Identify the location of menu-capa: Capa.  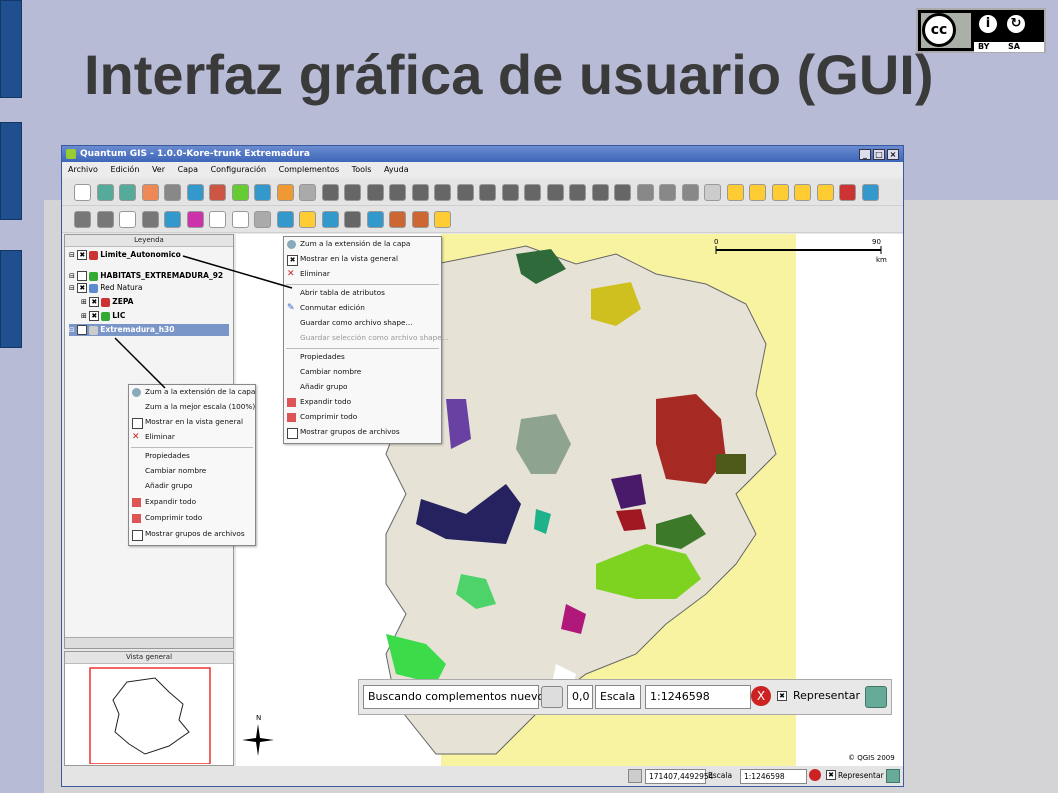
(188, 169).